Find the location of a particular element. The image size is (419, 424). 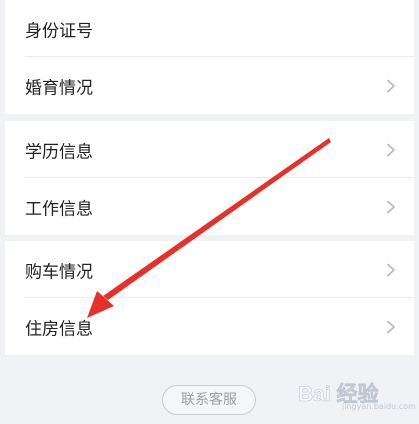

baidu-jingyan-watermark: Bai 经验 jingyan.baidu.com is located at coordinates (357, 392).